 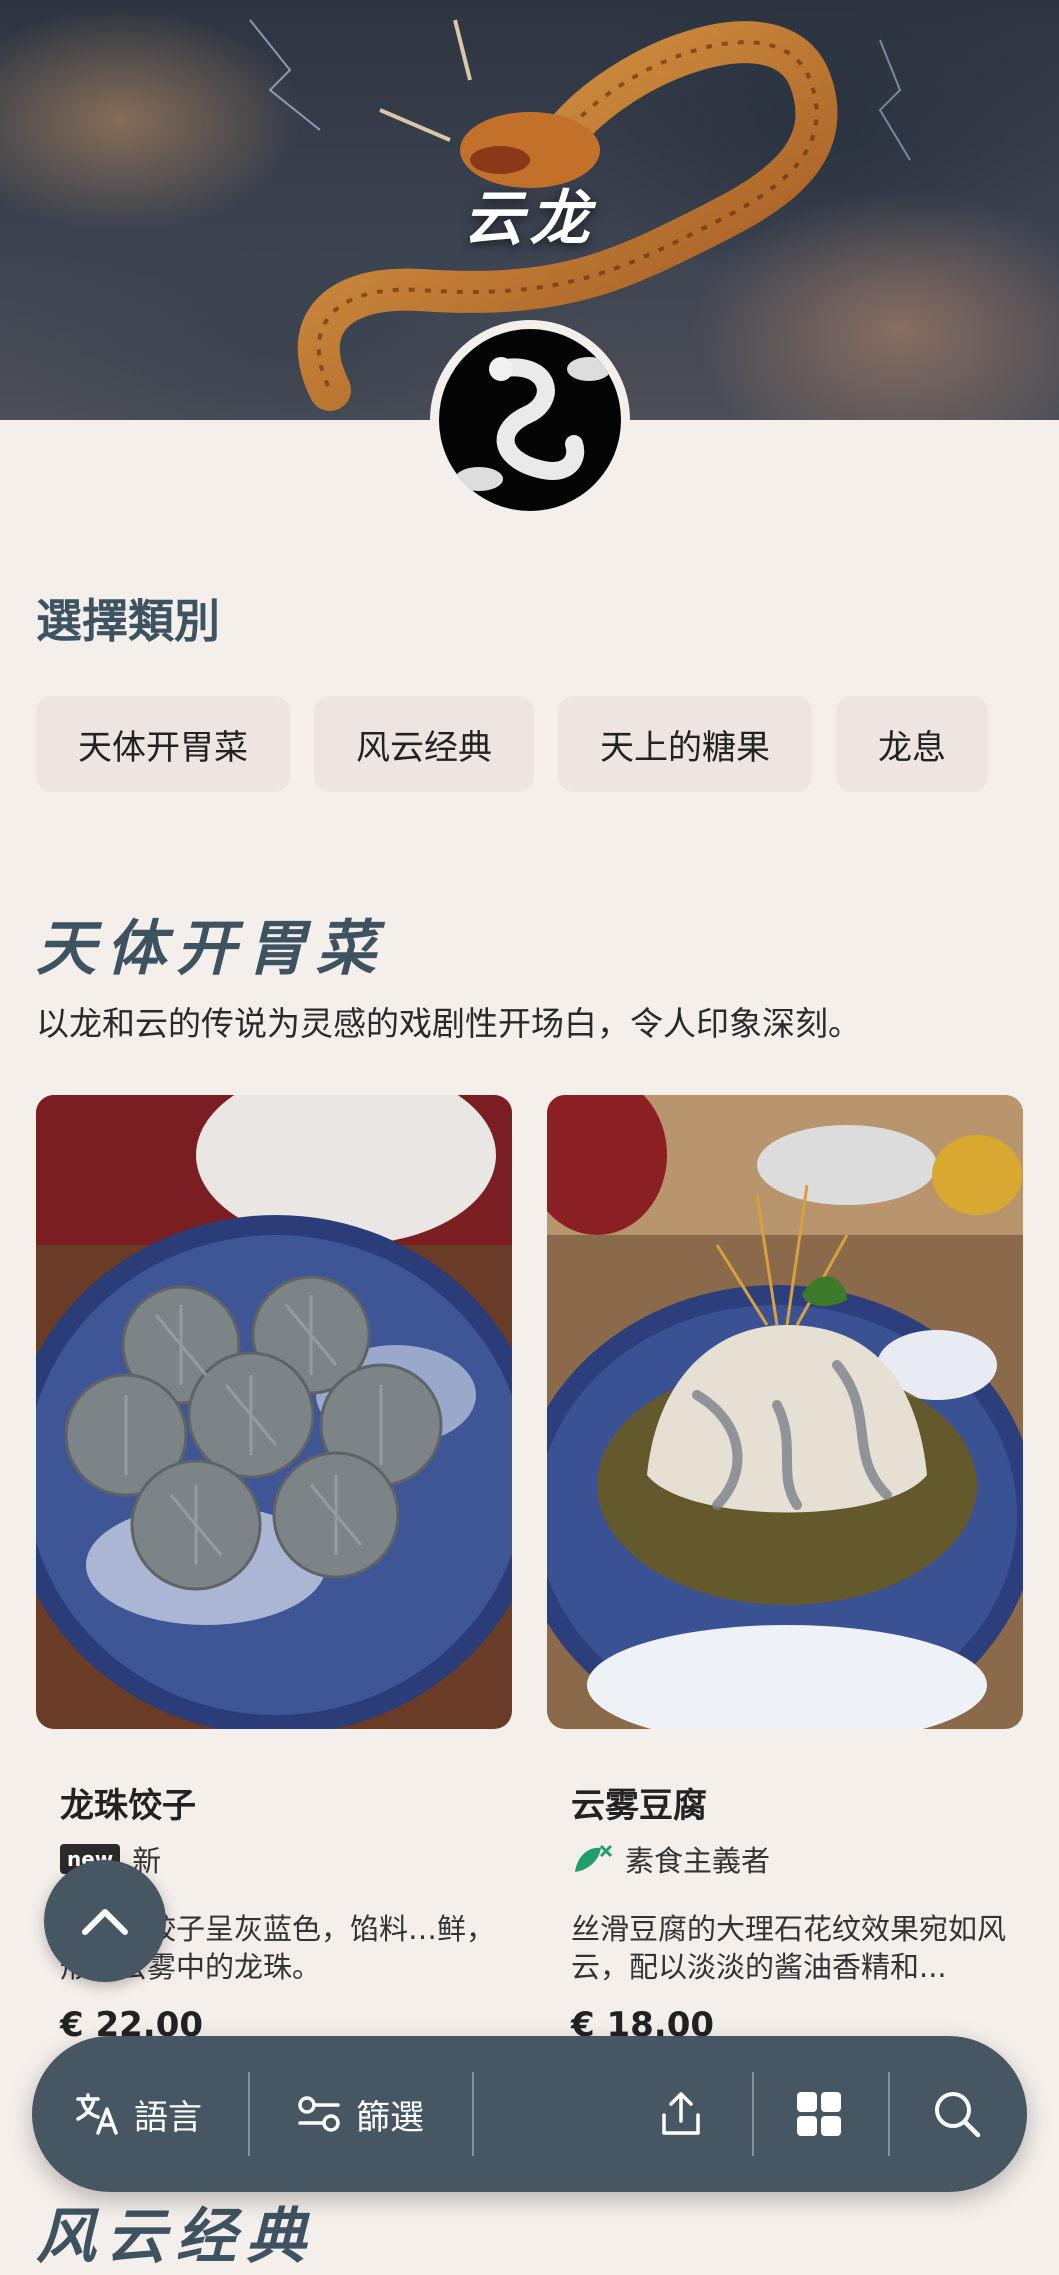 I want to click on scroll-to-top-button, so click(x=105, y=1921).